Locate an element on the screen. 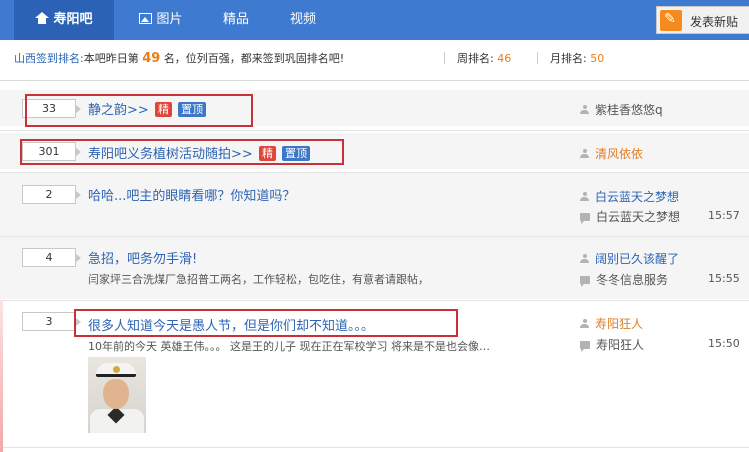  thread-author: 清风依依 is located at coordinates (611, 153).